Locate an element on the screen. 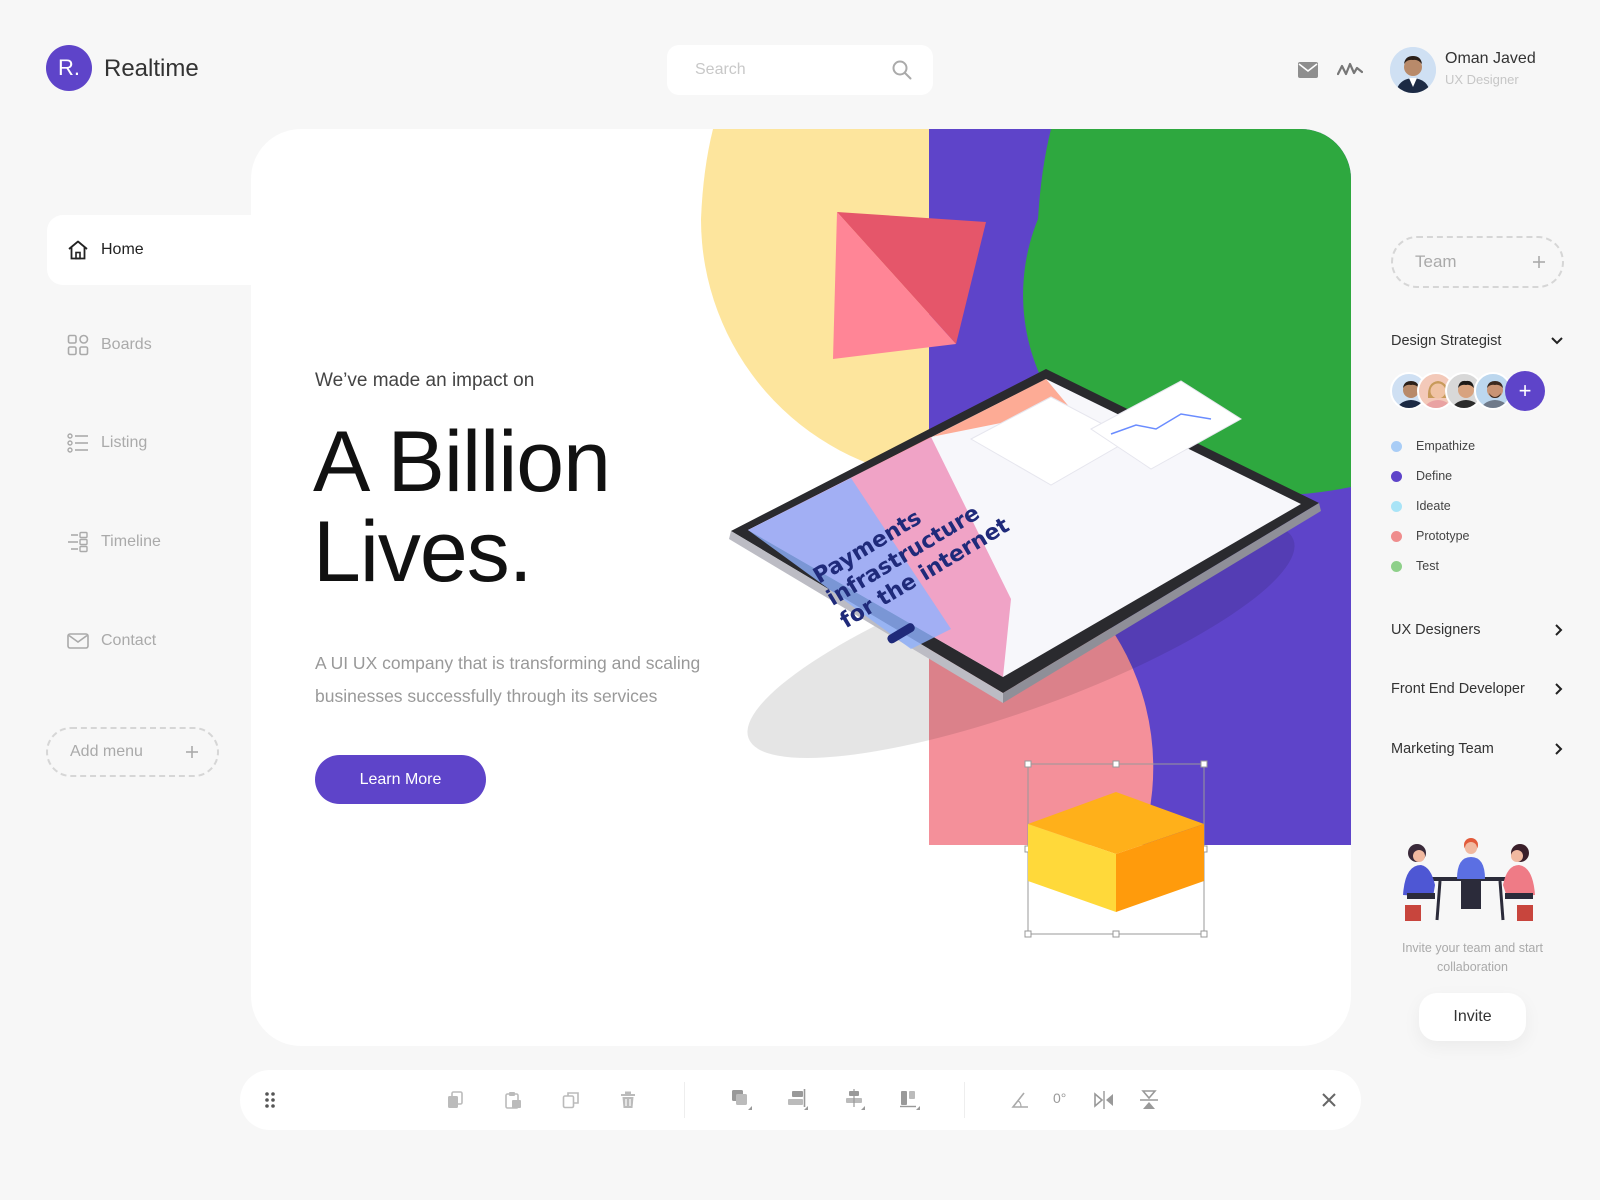  phase-label: Empathize is located at coordinates (1446, 446).